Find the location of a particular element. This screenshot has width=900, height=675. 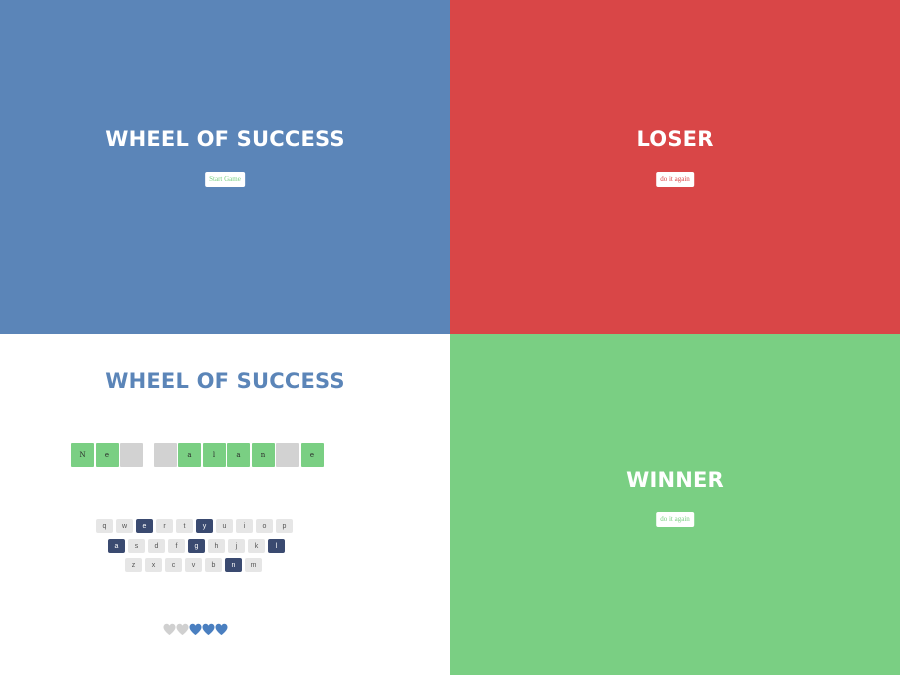

key-o: o is located at coordinates (264, 526).